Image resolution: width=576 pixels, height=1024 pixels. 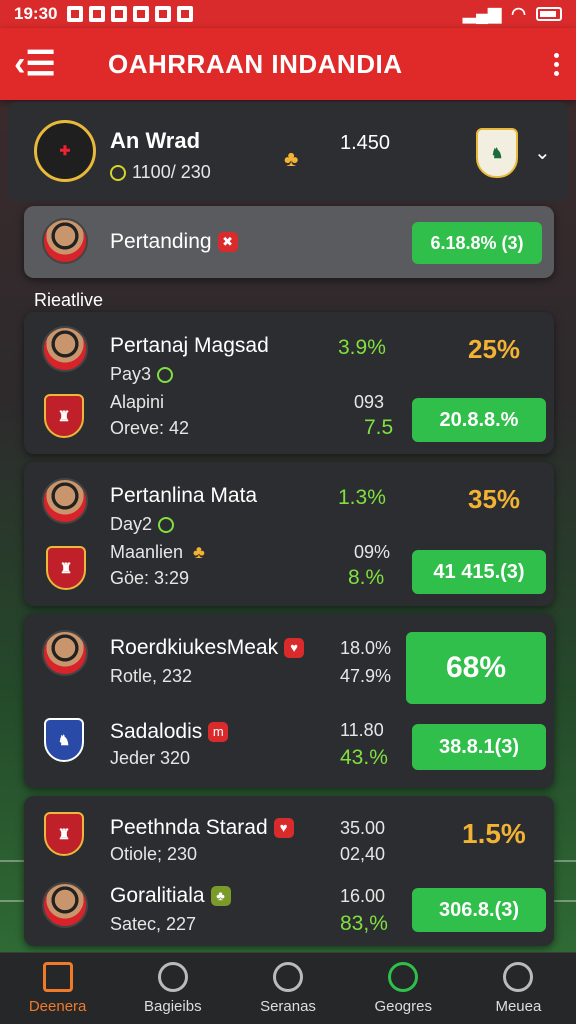 I want to click on team-crest-icon: ✚, so click(x=65, y=151).